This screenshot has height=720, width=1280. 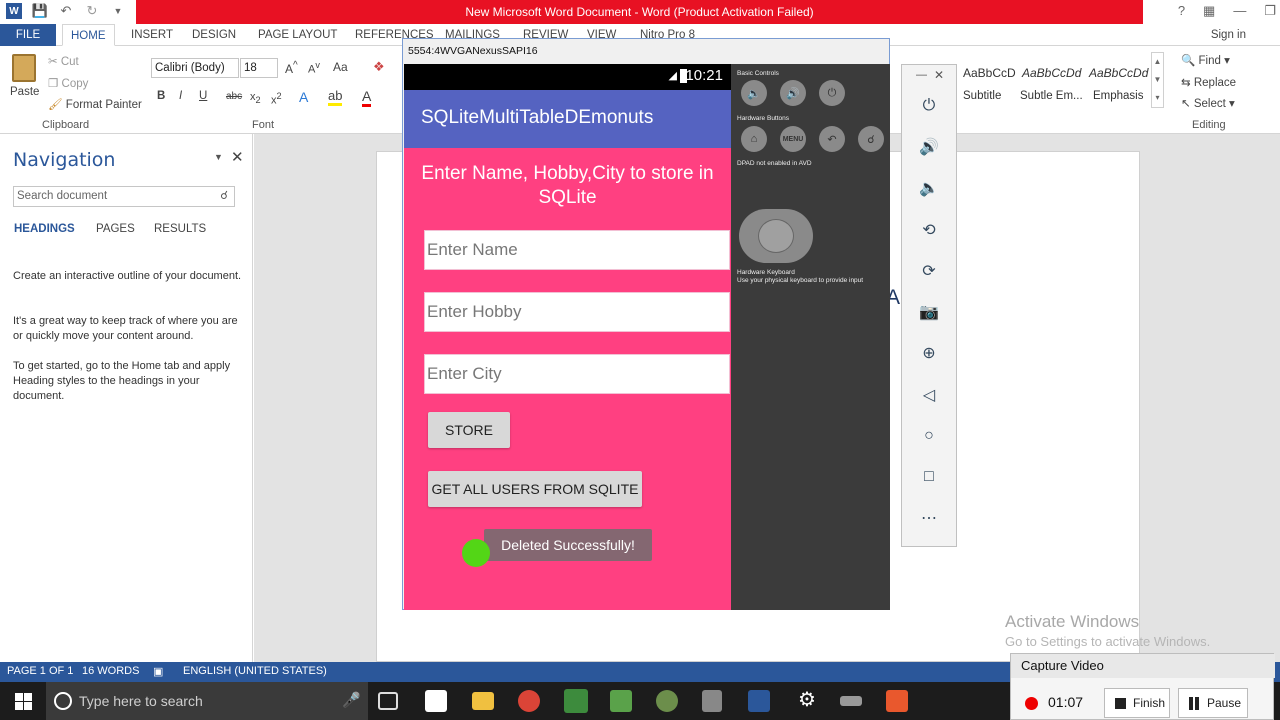 What do you see at coordinates (1228, 35) in the screenshot?
I see `sign-in-link: Sign in` at bounding box center [1228, 35].